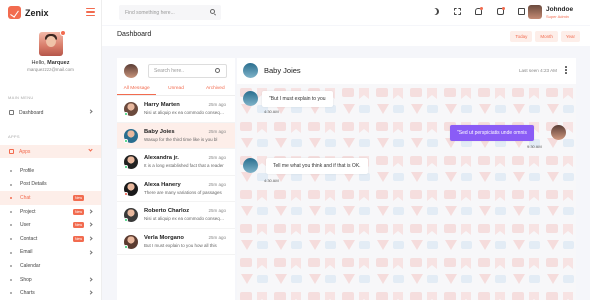 Image resolution: width=590 pixels, height=300 pixels. Describe the element at coordinates (503, 8) in the screenshot. I see `notification-dot` at that location.